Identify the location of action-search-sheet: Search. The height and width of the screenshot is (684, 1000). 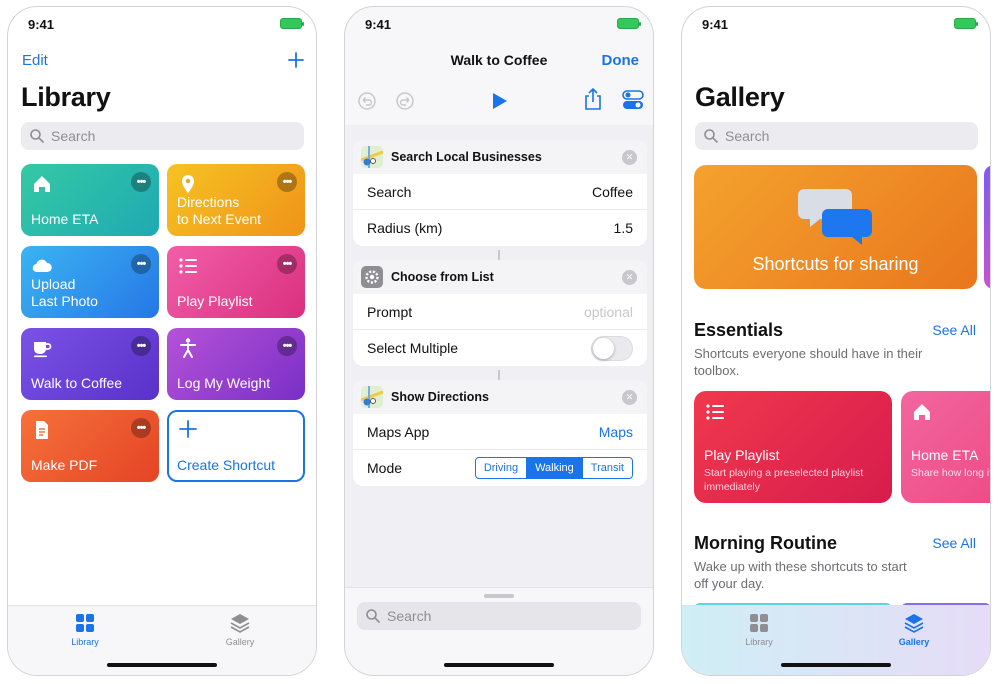
(499, 631).